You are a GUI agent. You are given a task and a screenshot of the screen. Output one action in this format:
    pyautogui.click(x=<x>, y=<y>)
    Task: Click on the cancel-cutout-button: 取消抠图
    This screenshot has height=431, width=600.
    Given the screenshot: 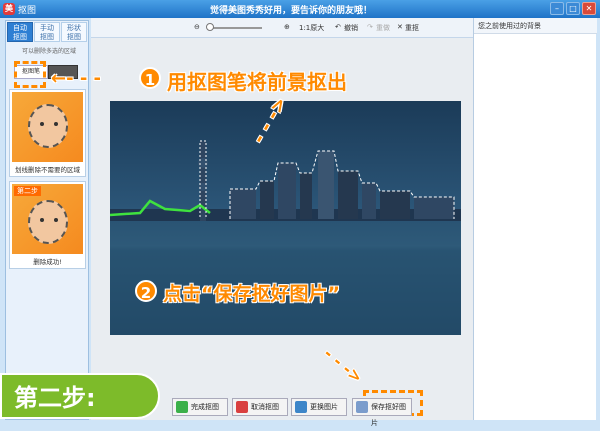 What is the action you would take?
    pyautogui.click(x=260, y=407)
    